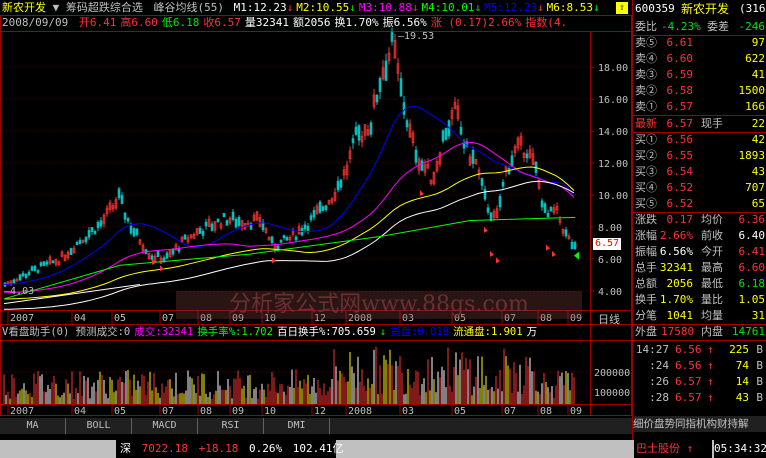 The width and height of the screenshot is (766, 458). What do you see at coordinates (99, 426) in the screenshot?
I see `tab-boll: BOLL` at bounding box center [99, 426].